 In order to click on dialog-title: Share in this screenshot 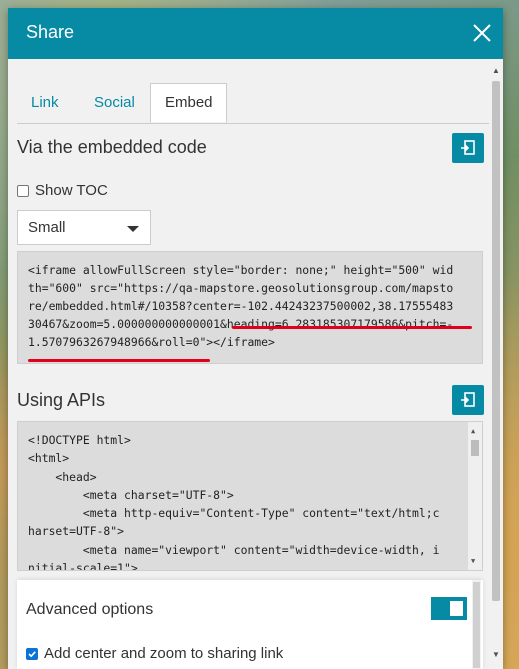, I will do `click(50, 32)`.